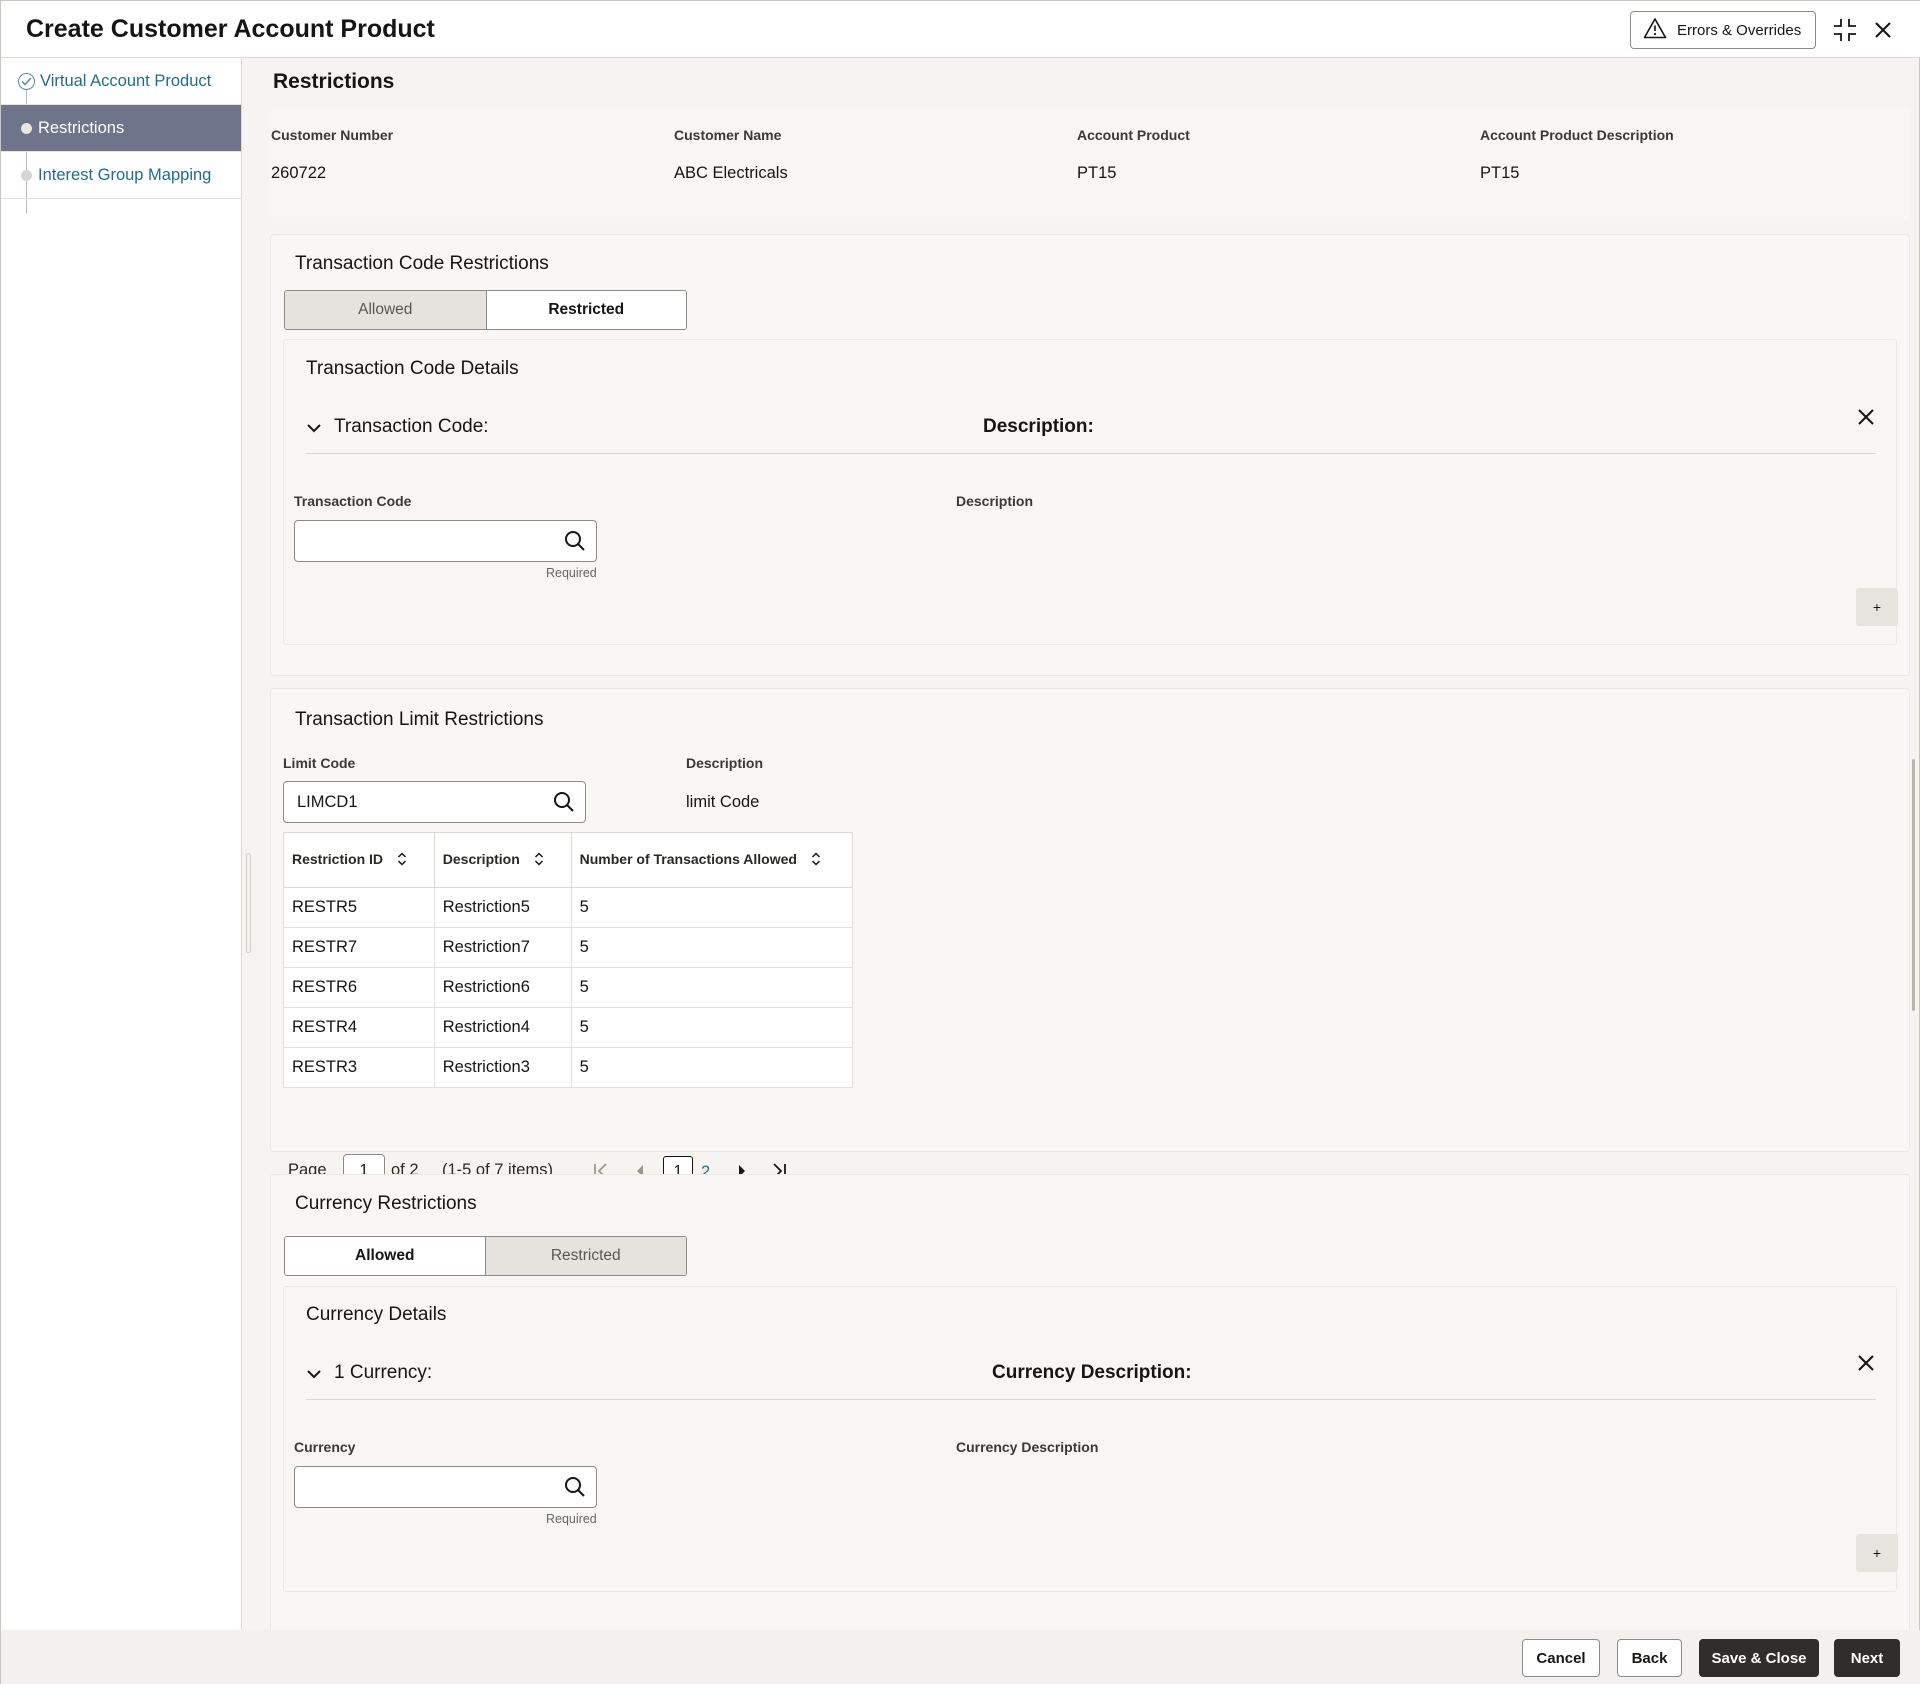  What do you see at coordinates (1133, 135) in the screenshot?
I see `account-product-label: Account Product` at bounding box center [1133, 135].